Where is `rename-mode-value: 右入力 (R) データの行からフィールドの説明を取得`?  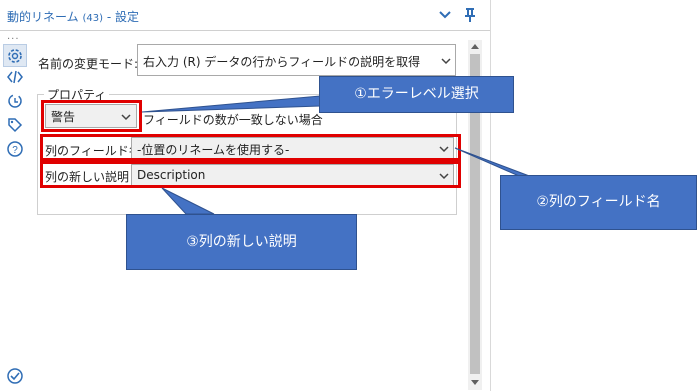
rename-mode-value: 右入力 (R) データの行からフィールドの説明を取得 is located at coordinates (282, 62).